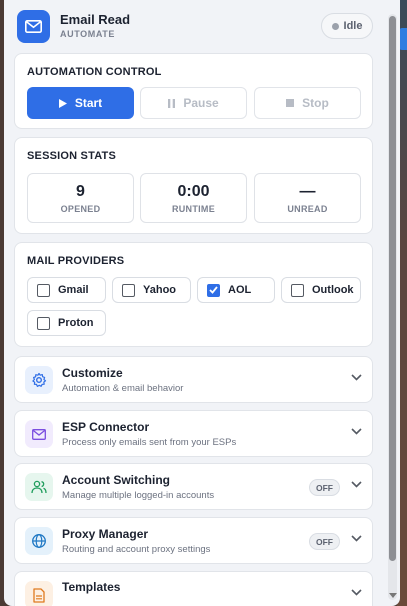 The image size is (407, 606). What do you see at coordinates (71, 156) in the screenshot?
I see `session-stats-heading: SESSION STATS` at bounding box center [71, 156].